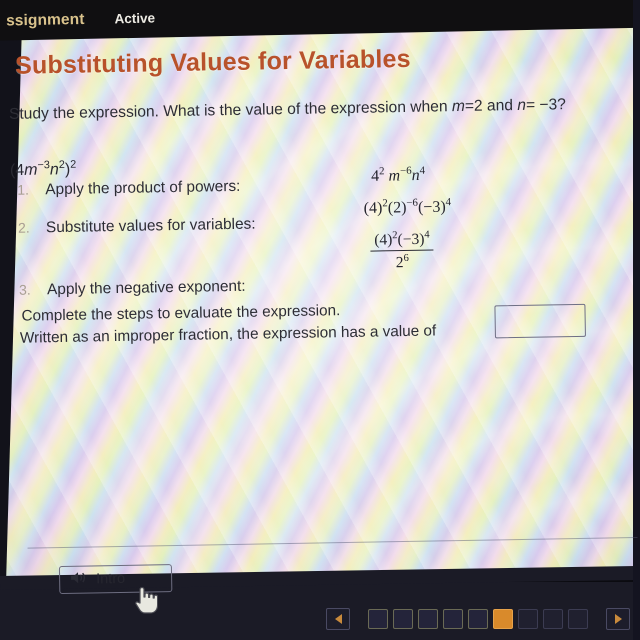 This screenshot has width=640, height=640. Describe the element at coordinates (23, 227) in the screenshot. I see `step-number-2: 2.` at that location.